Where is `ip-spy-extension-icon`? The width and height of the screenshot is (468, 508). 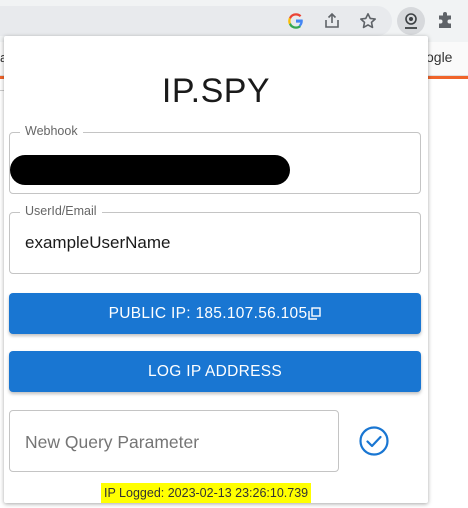 ip-spy-extension-icon is located at coordinates (411, 21).